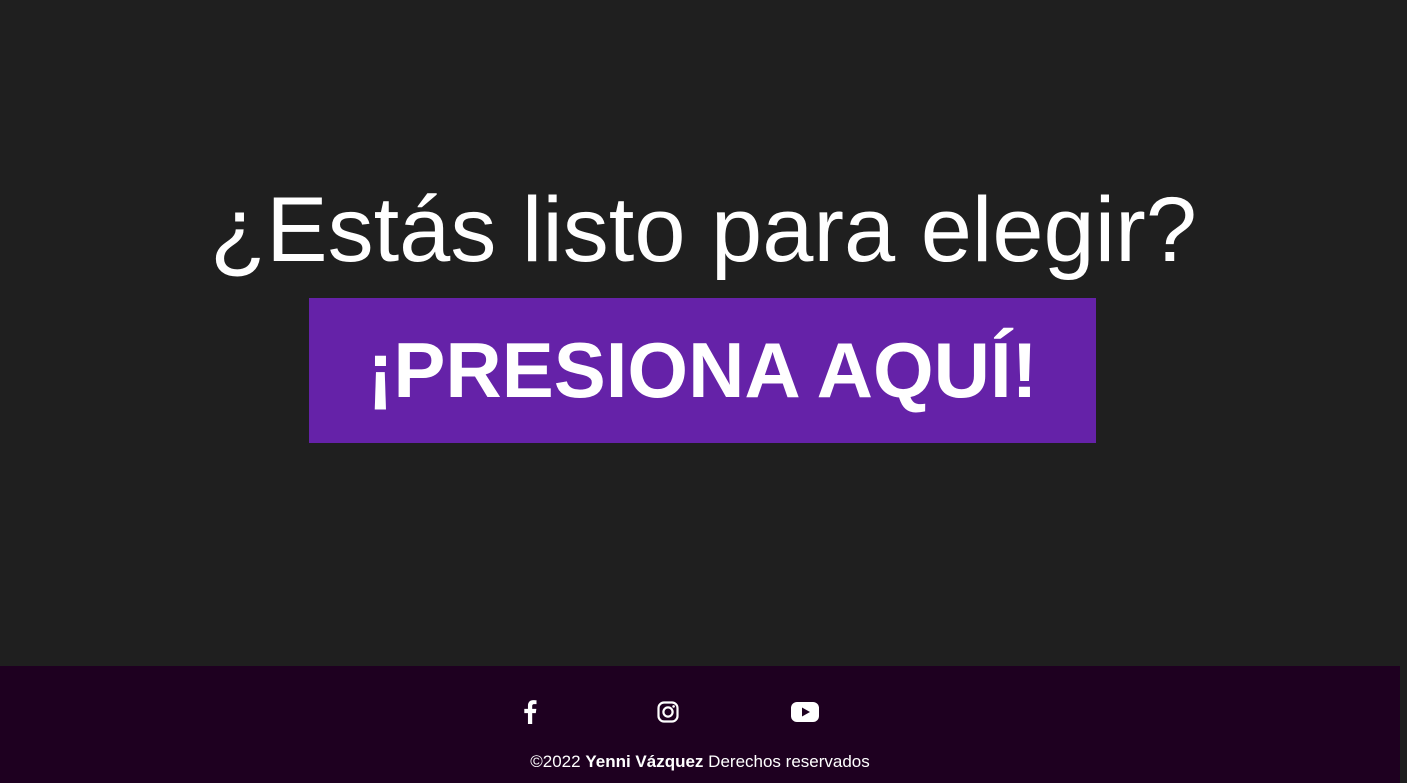 The height and width of the screenshot is (783, 1407). I want to click on youtube-link, so click(805, 712).